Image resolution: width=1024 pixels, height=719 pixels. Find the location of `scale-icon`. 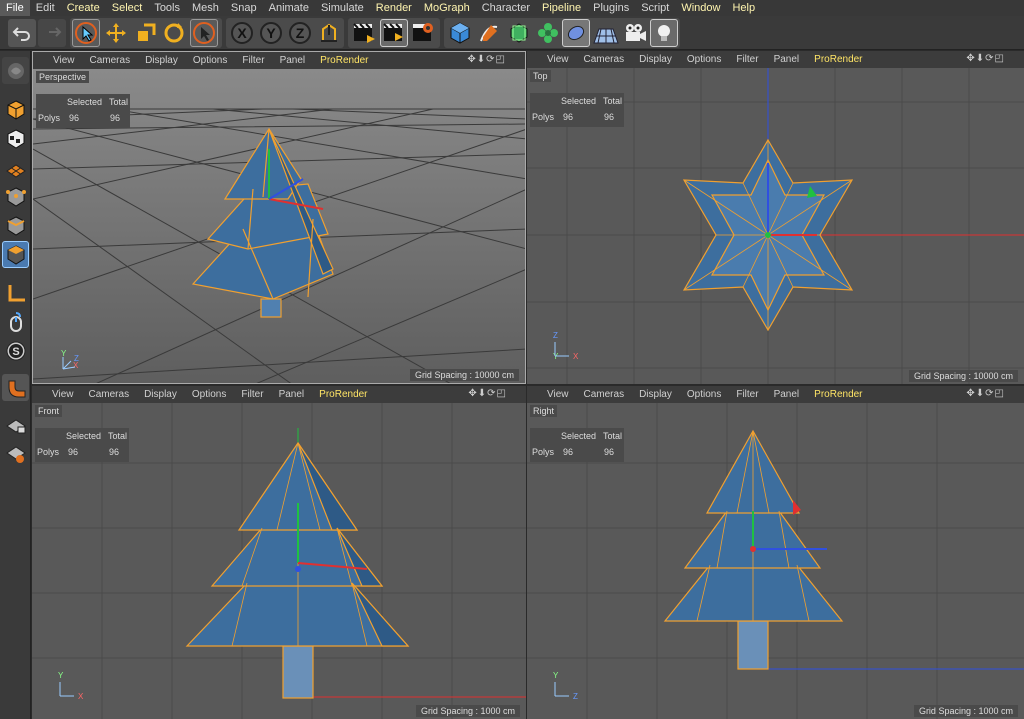

scale-icon is located at coordinates (146, 33).